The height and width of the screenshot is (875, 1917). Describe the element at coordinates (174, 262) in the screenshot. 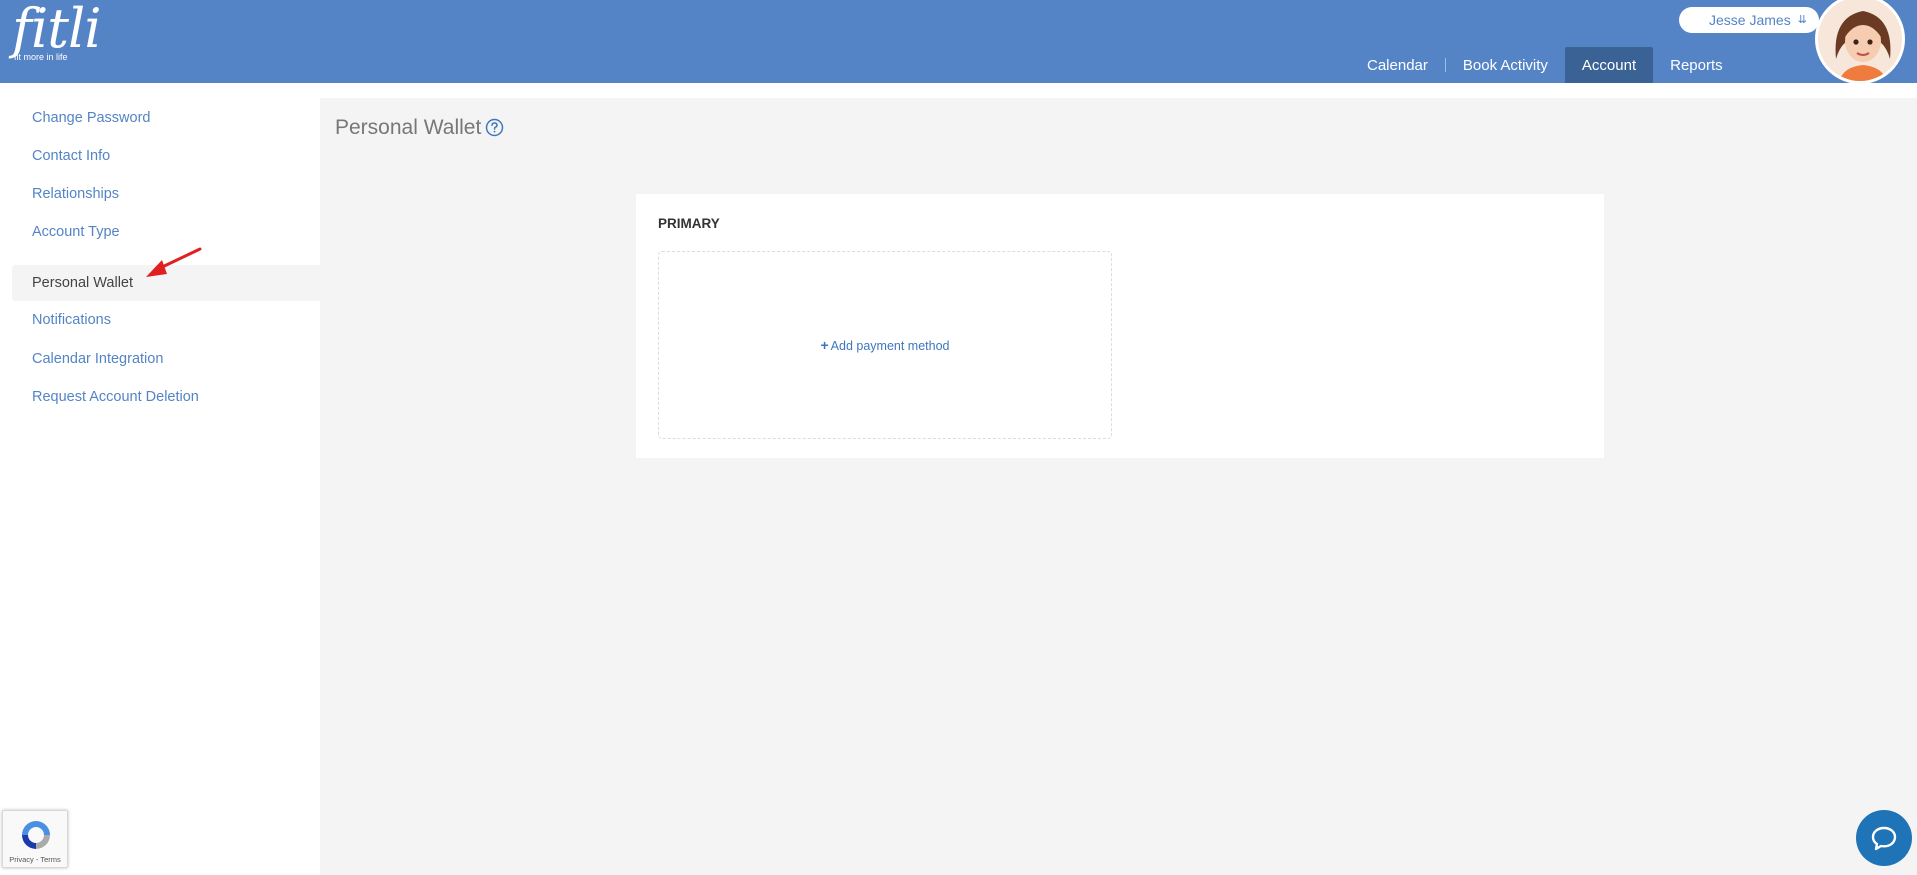

I see `annotation-arrow-icon` at that location.